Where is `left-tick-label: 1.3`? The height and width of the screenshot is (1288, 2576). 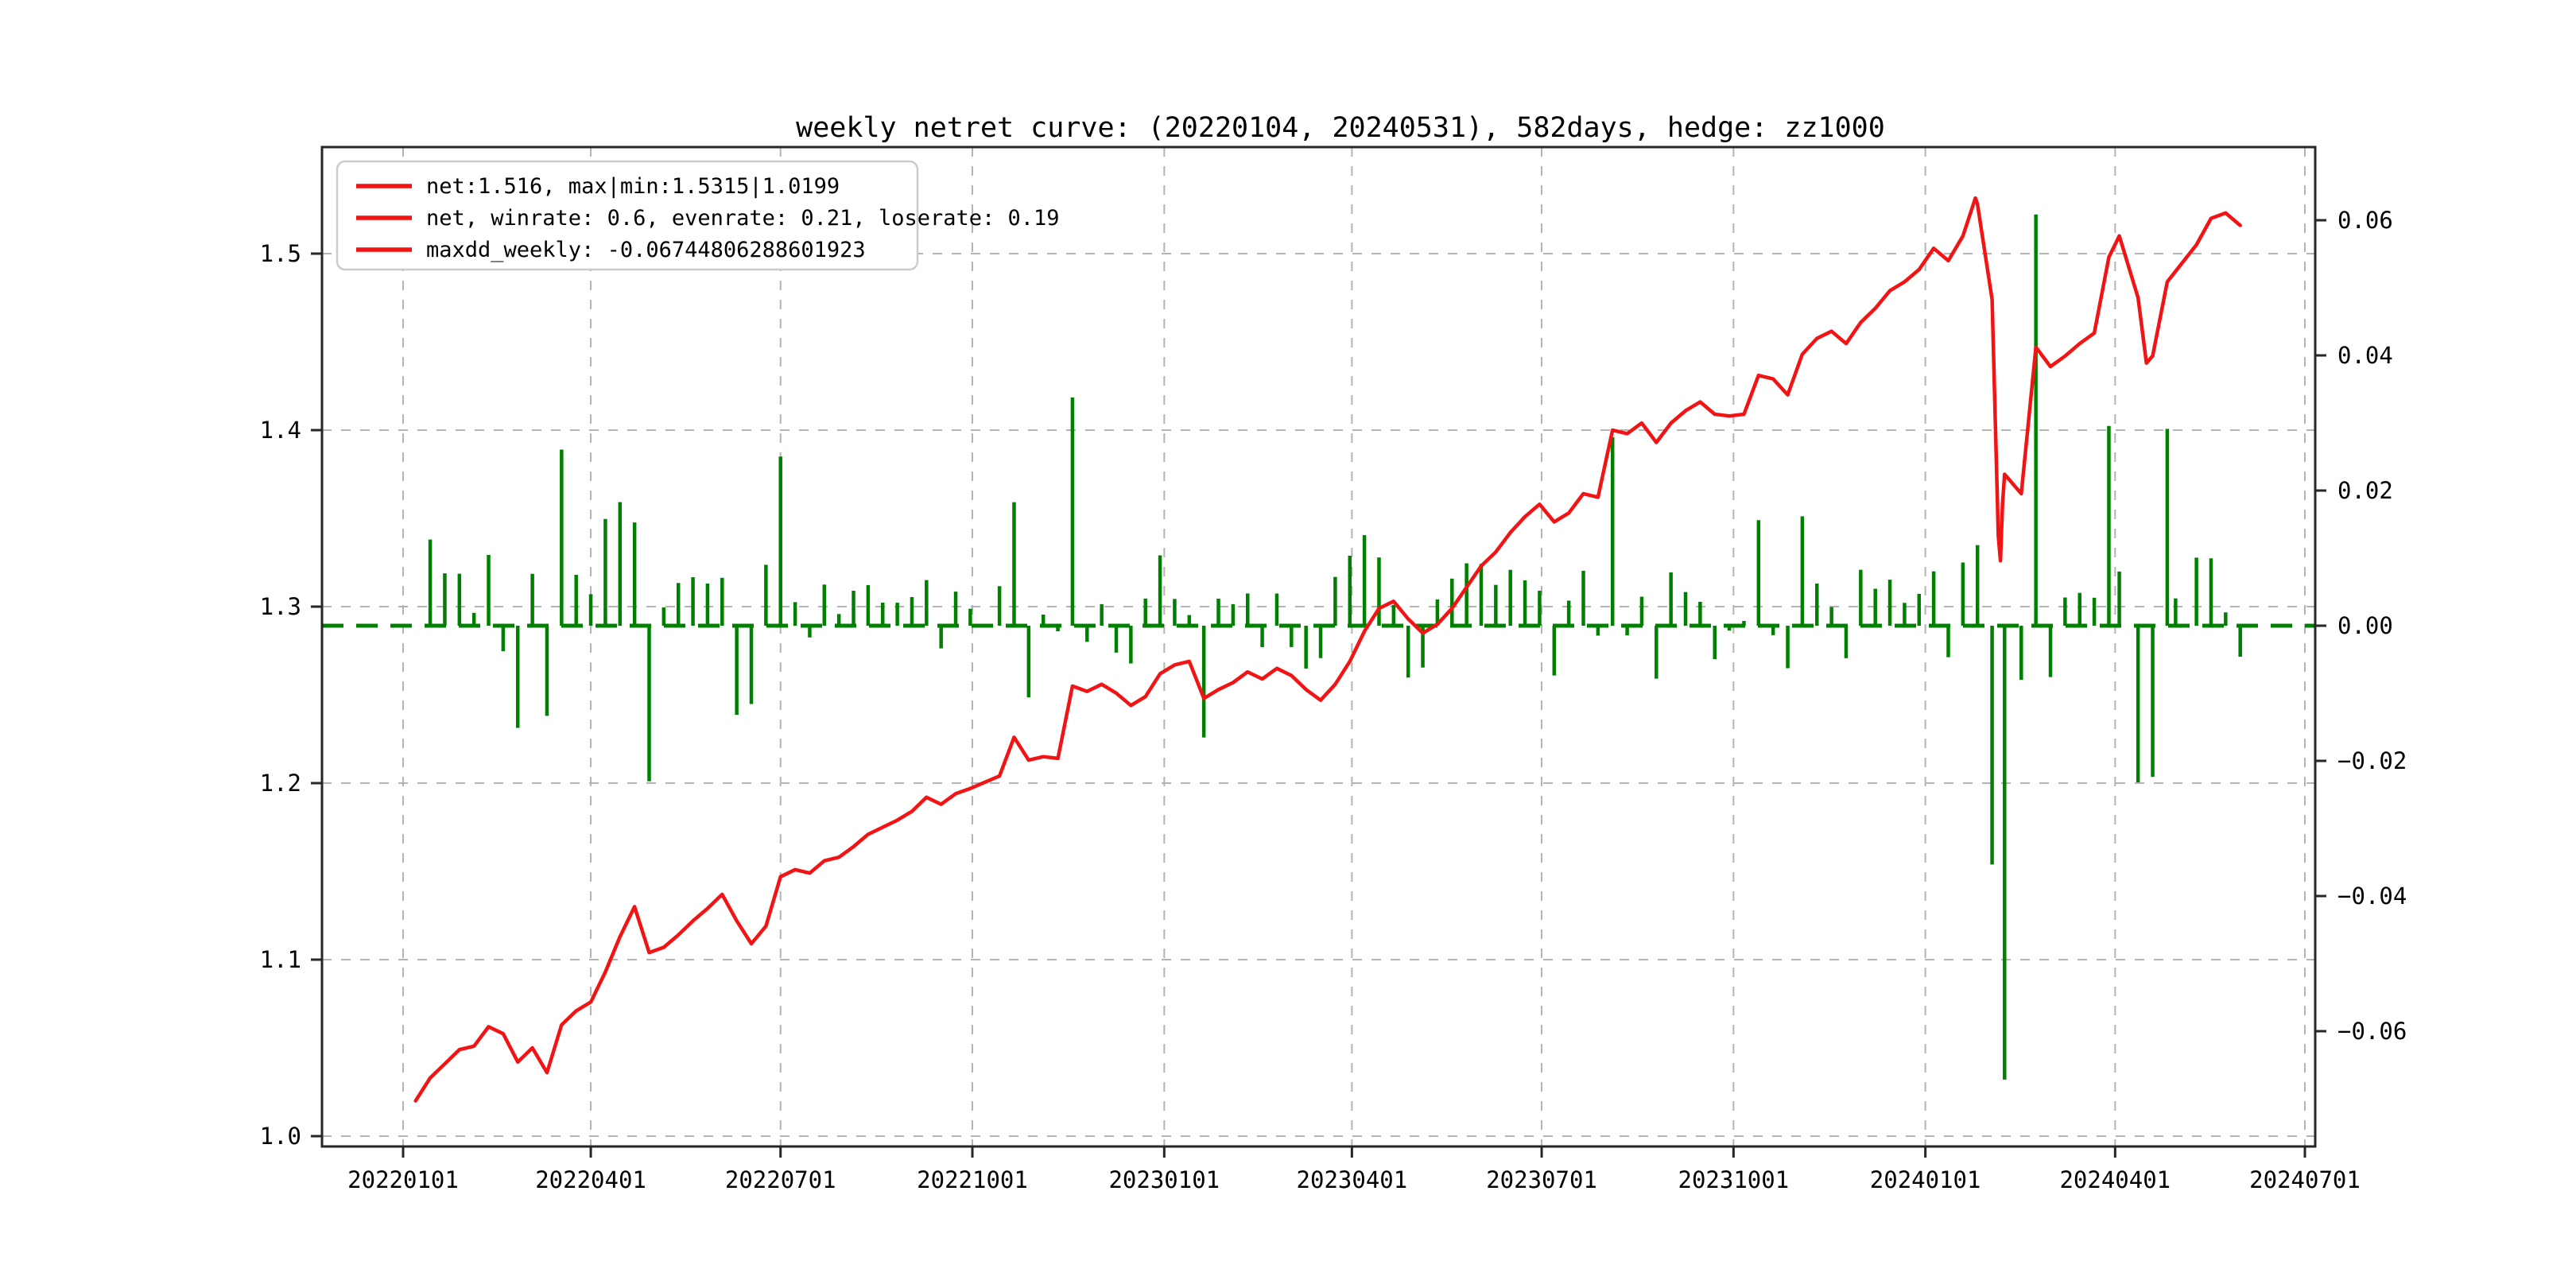 left-tick-label: 1.3 is located at coordinates (281, 606).